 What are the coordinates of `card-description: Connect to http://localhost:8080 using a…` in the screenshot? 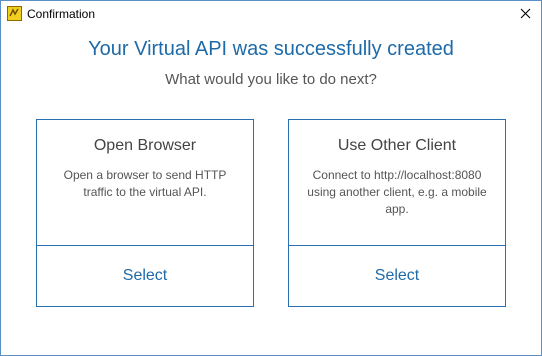 It's located at (397, 192).